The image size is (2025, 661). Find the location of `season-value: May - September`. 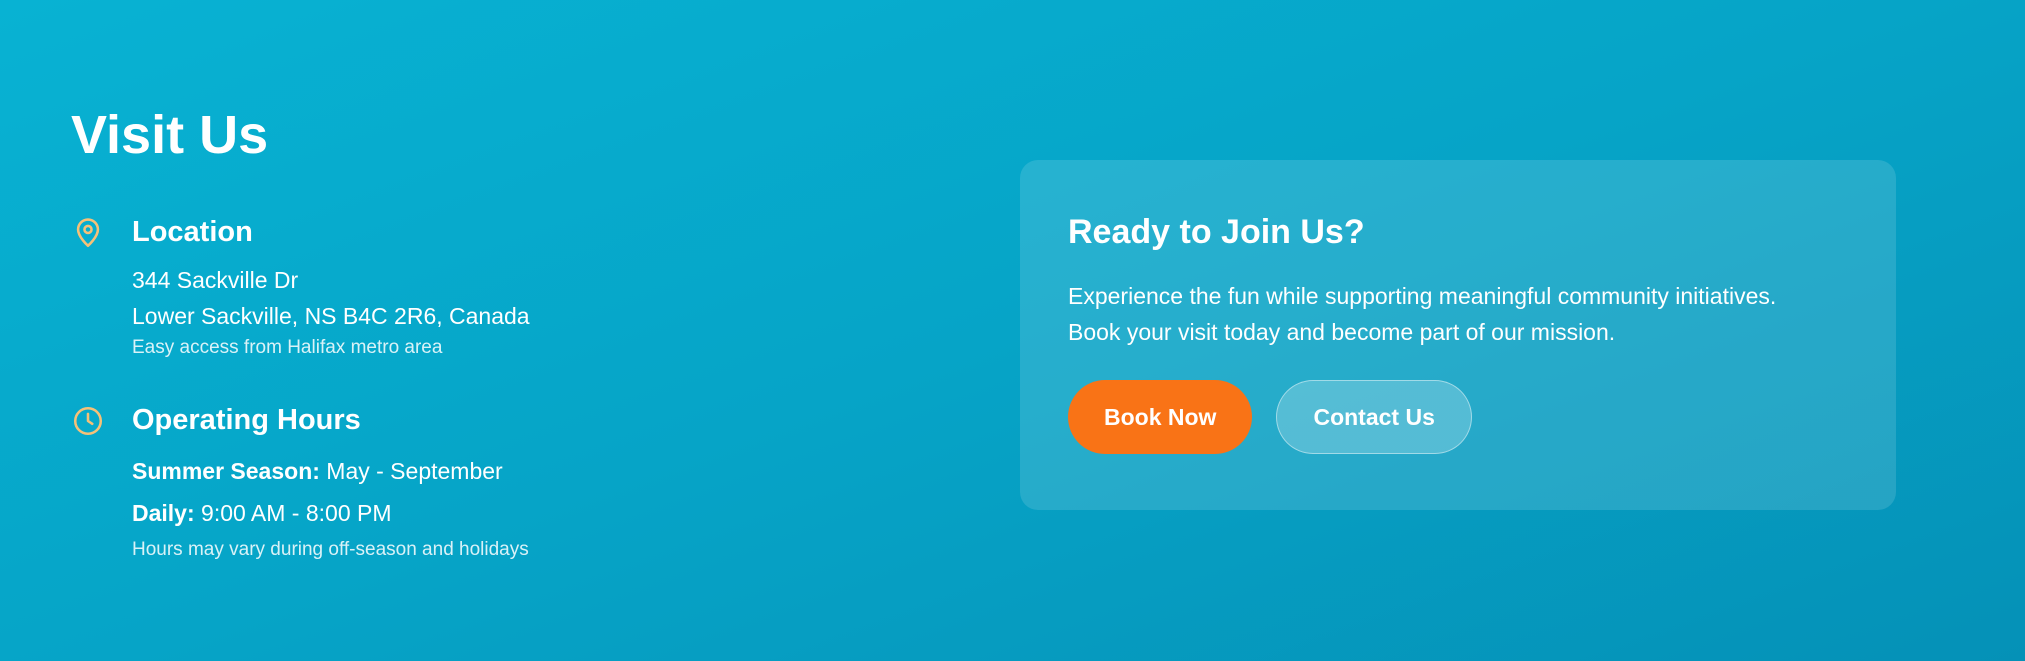

season-value: May - September is located at coordinates (414, 471).